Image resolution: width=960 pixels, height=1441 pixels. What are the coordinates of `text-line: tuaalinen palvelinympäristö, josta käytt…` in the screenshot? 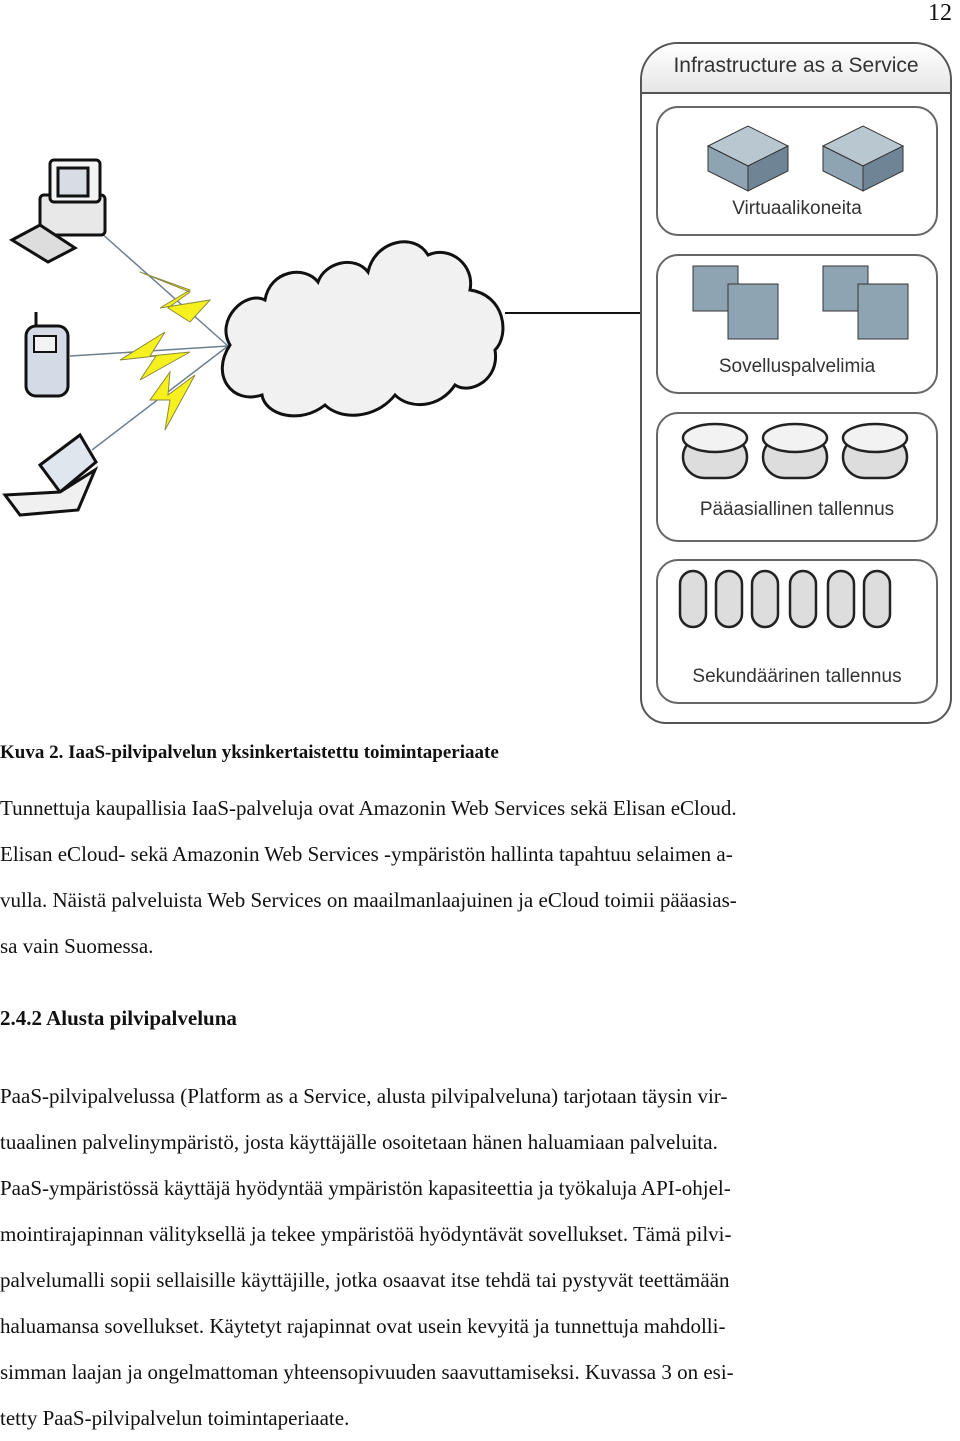 It's located at (359, 1142).